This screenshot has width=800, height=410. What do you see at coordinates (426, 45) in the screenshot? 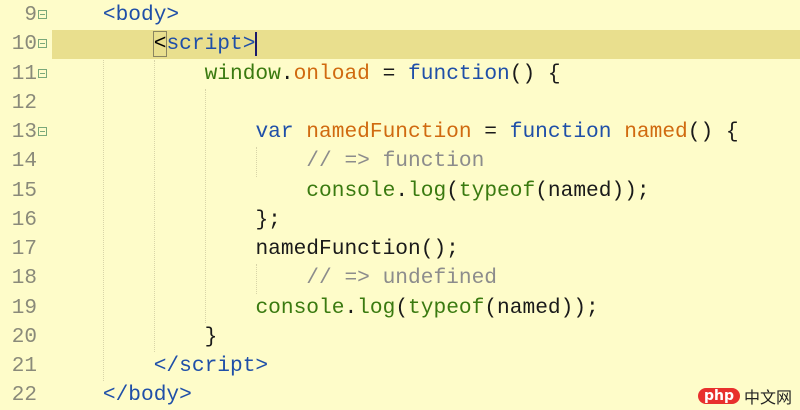
I see `code-text: <script>` at bounding box center [426, 45].